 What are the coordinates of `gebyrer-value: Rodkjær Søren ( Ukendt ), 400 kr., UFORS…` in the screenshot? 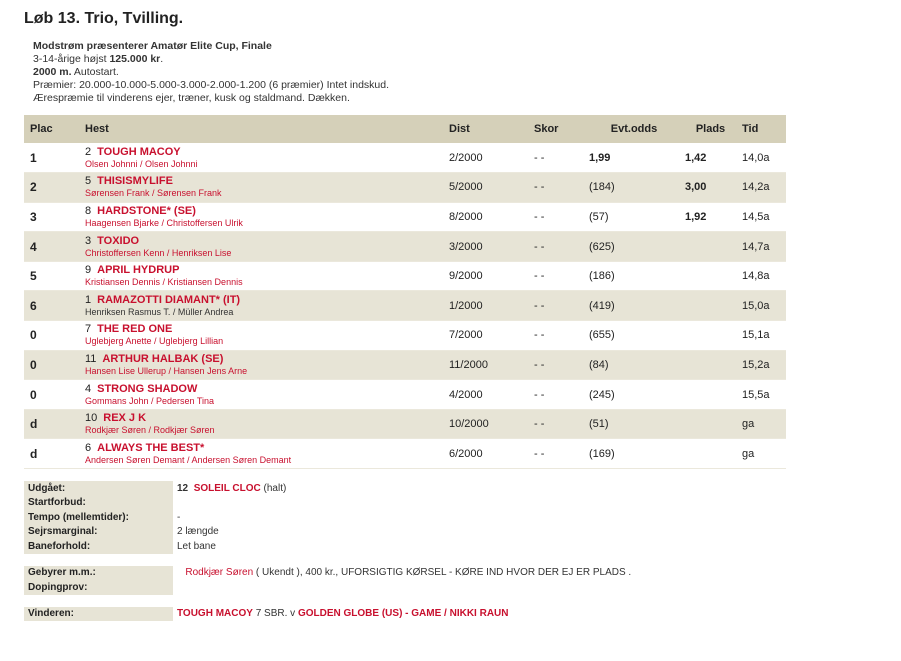 It's located at (478, 573).